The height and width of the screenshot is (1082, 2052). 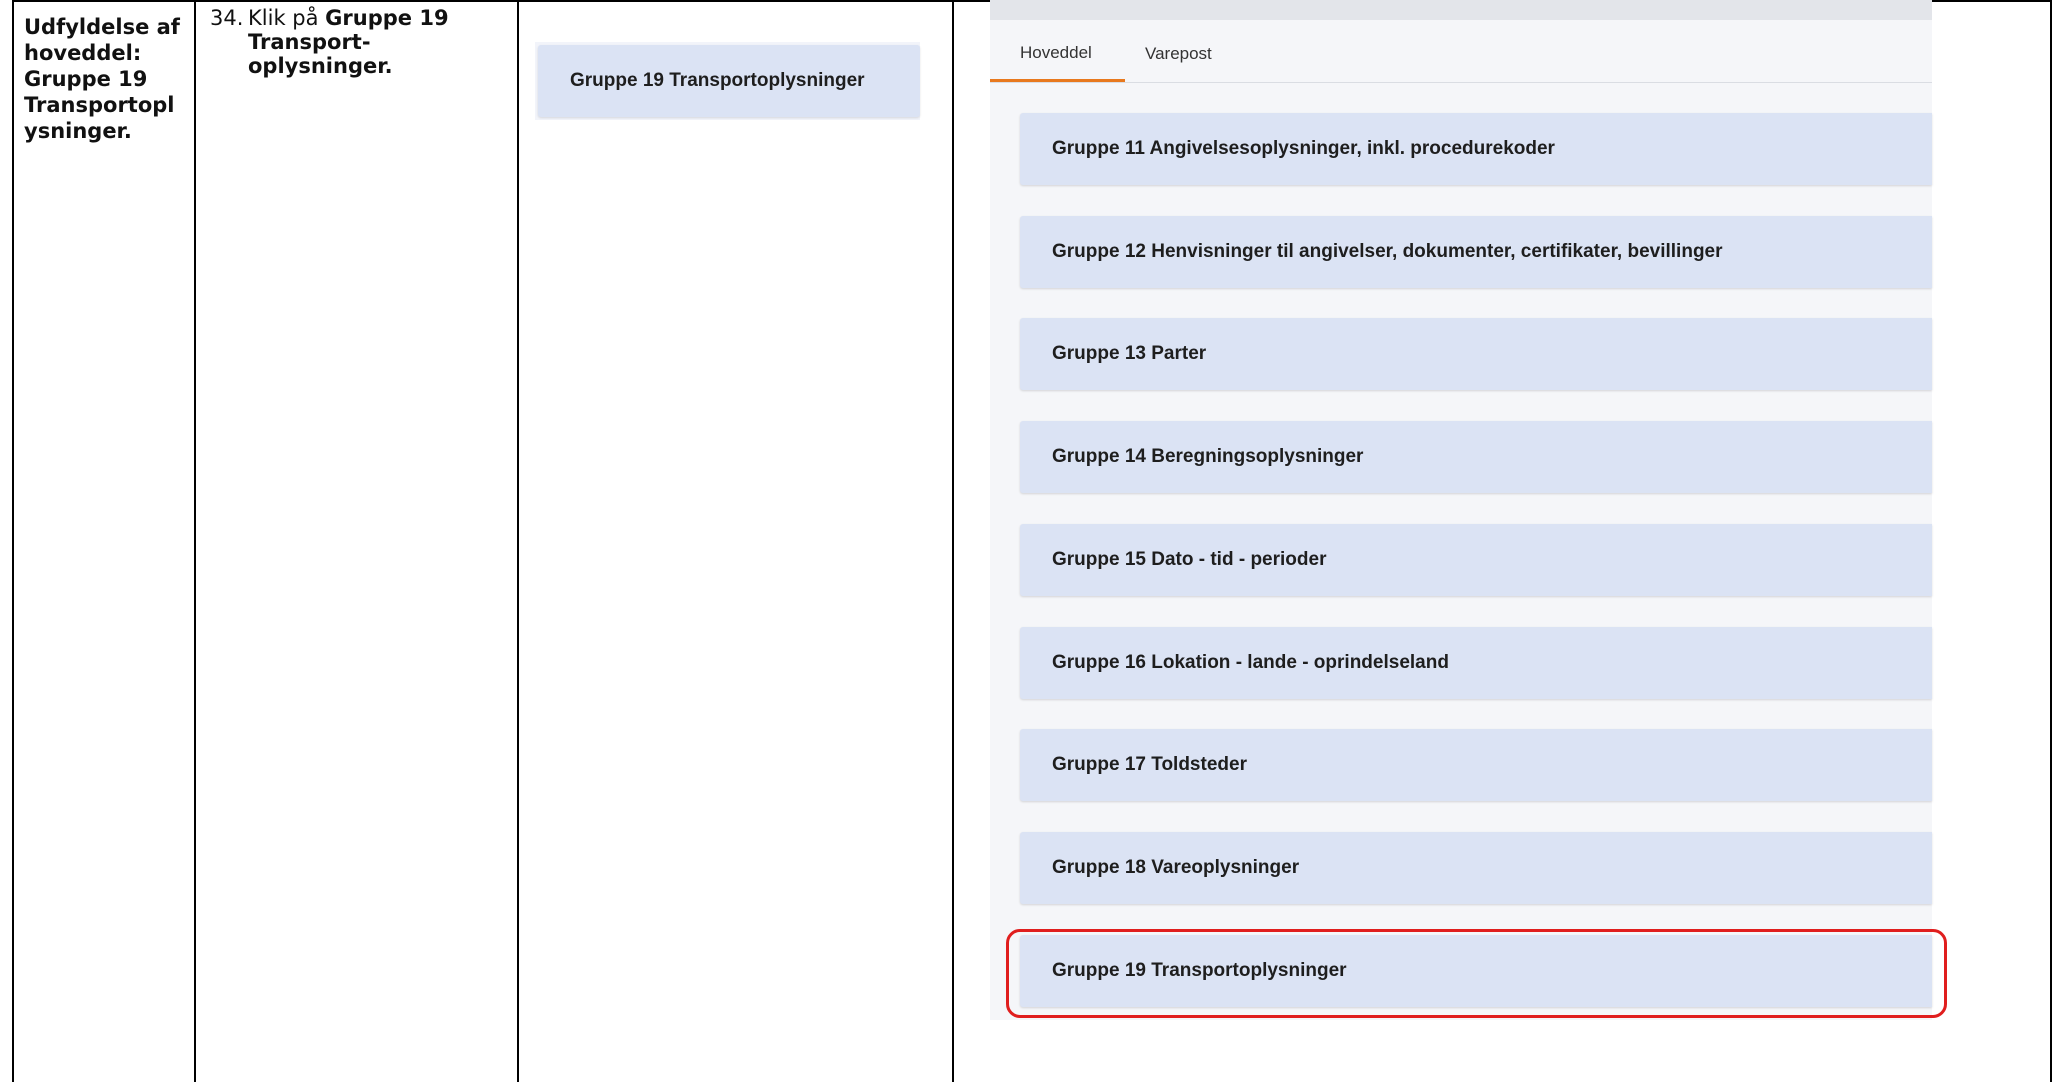 What do you see at coordinates (1476, 354) in the screenshot?
I see `group-13-button: Gruppe 13 Parter` at bounding box center [1476, 354].